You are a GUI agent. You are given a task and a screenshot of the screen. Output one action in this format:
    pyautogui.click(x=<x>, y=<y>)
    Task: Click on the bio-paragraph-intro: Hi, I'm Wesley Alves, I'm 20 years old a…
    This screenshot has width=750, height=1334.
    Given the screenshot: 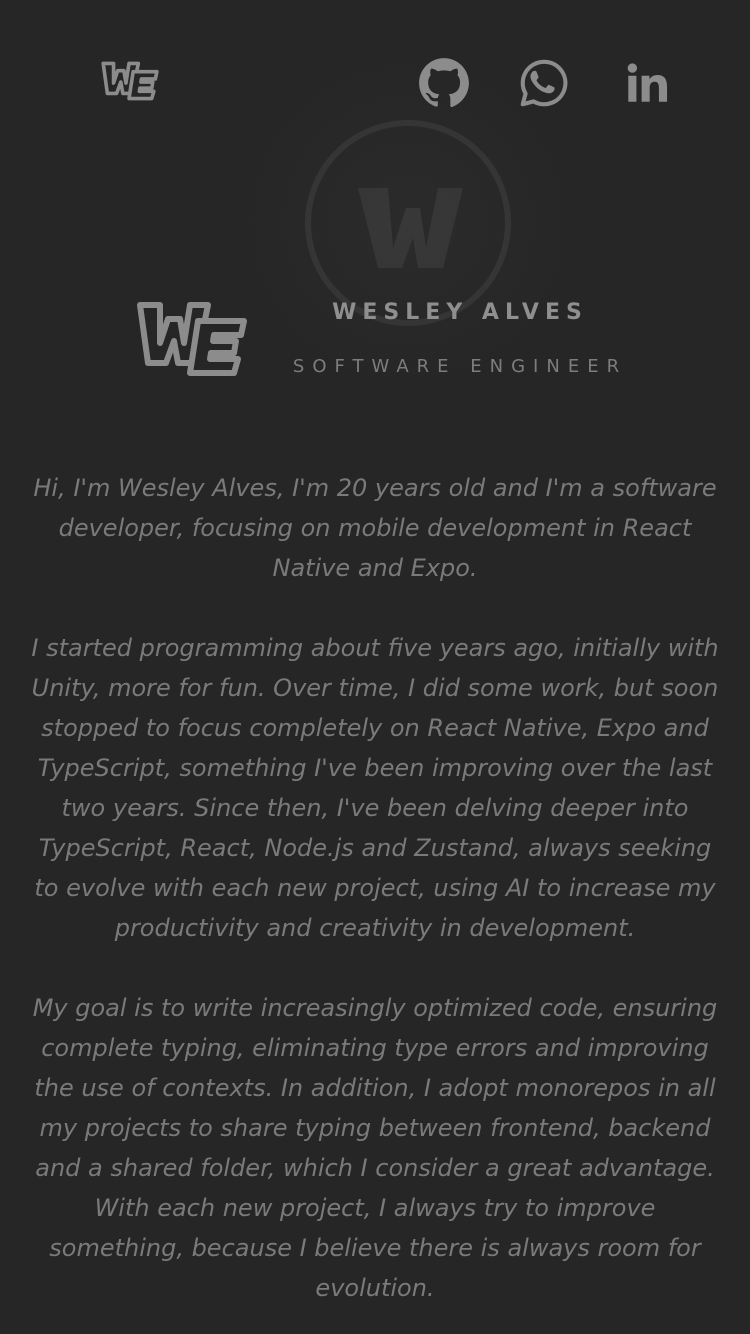 What is the action you would take?
    pyautogui.click(x=375, y=528)
    